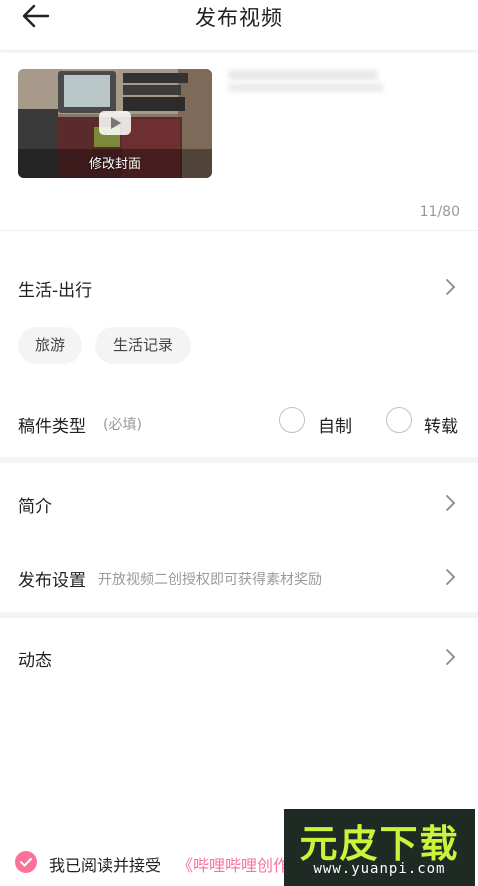 The width and height of the screenshot is (478, 886). What do you see at coordinates (239, 230) in the screenshot?
I see `divider` at bounding box center [239, 230].